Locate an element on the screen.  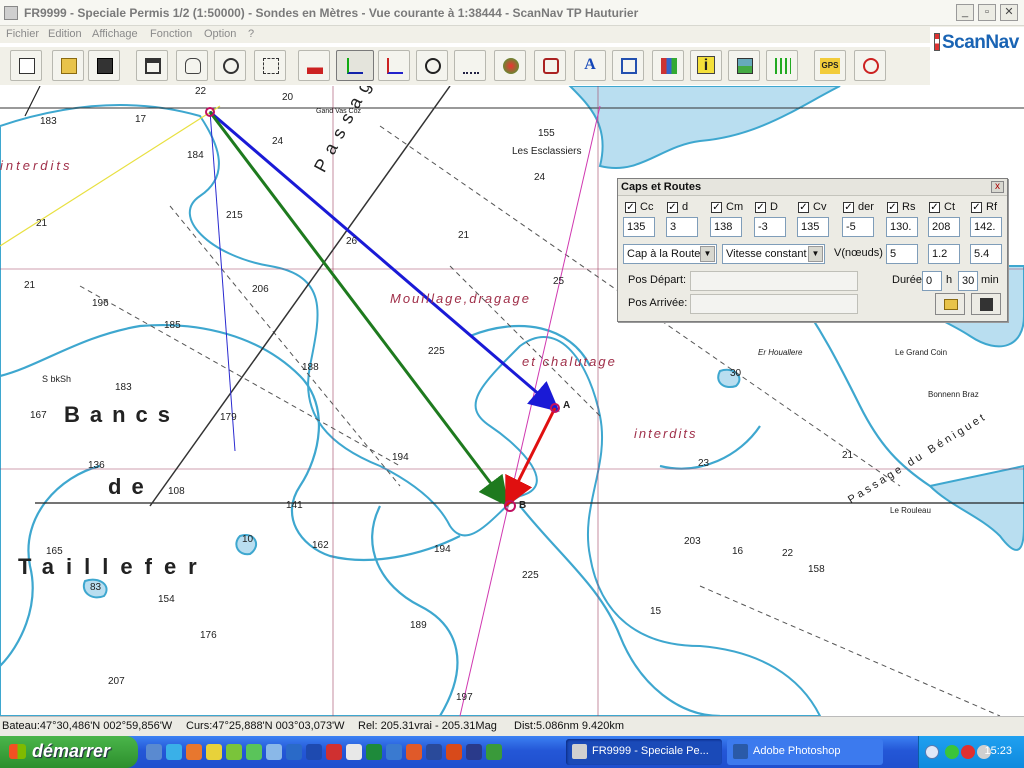
quicklaunch-app9-icon is located at coordinates (414, 752).